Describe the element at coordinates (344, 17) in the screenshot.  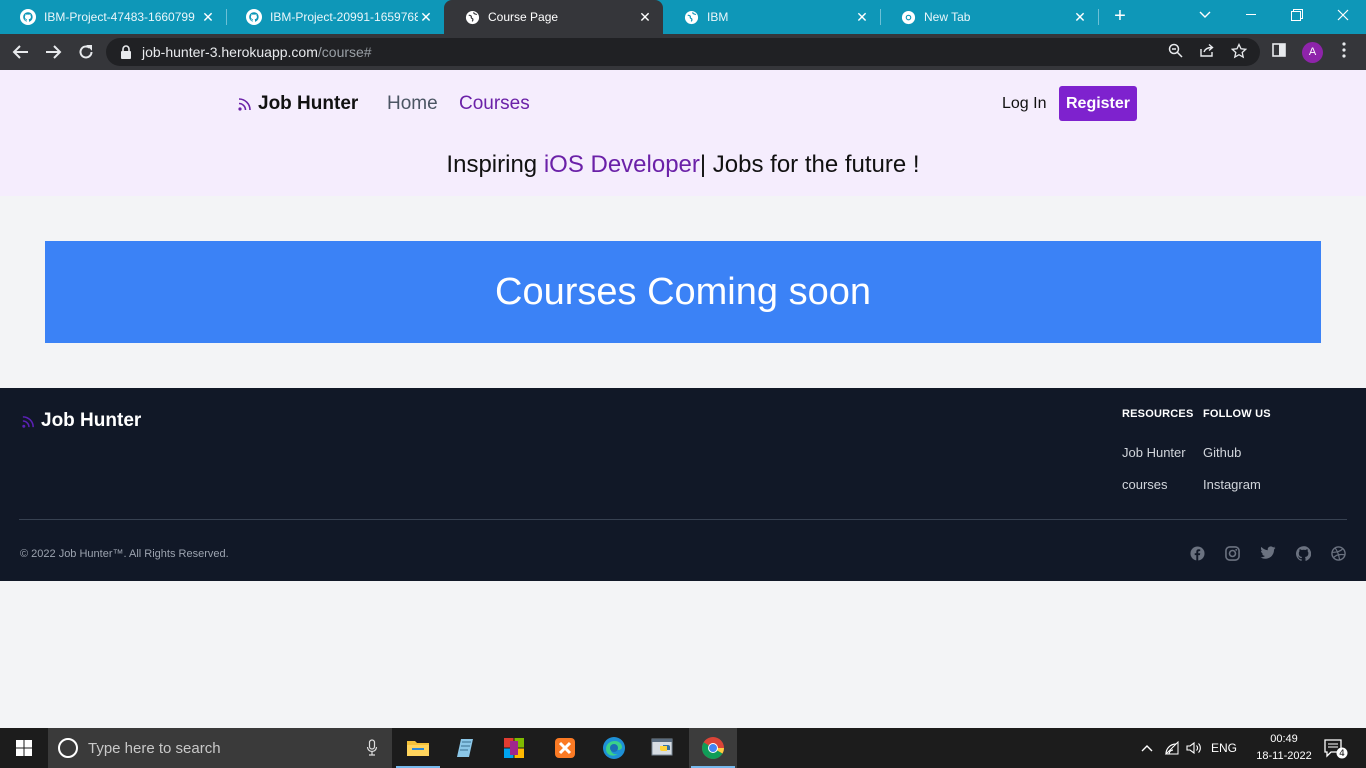
I see `tab-title: IBM-Project-20991-1659768` at that location.